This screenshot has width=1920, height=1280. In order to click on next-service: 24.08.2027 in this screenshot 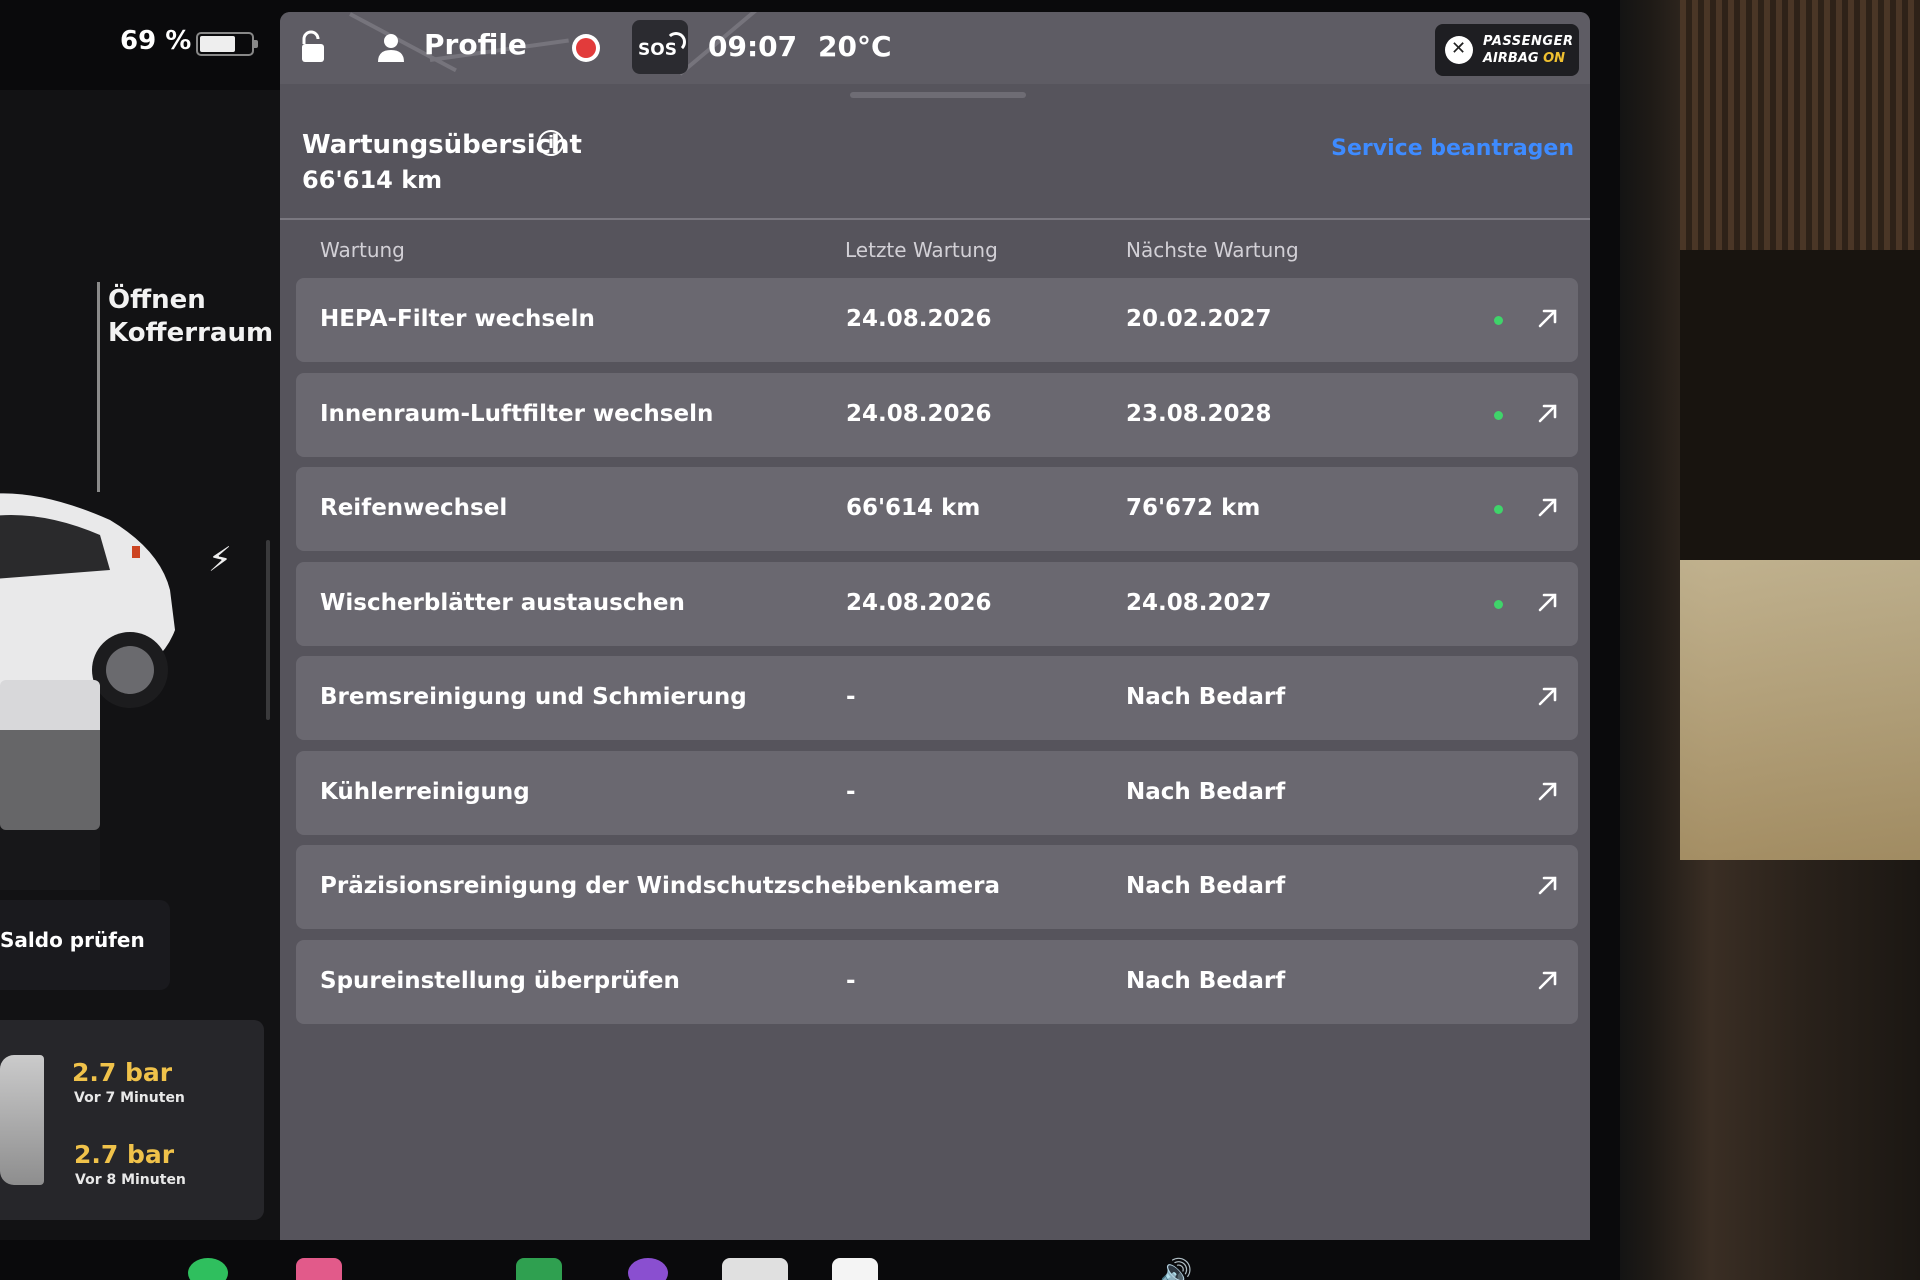, I will do `click(1199, 602)`.